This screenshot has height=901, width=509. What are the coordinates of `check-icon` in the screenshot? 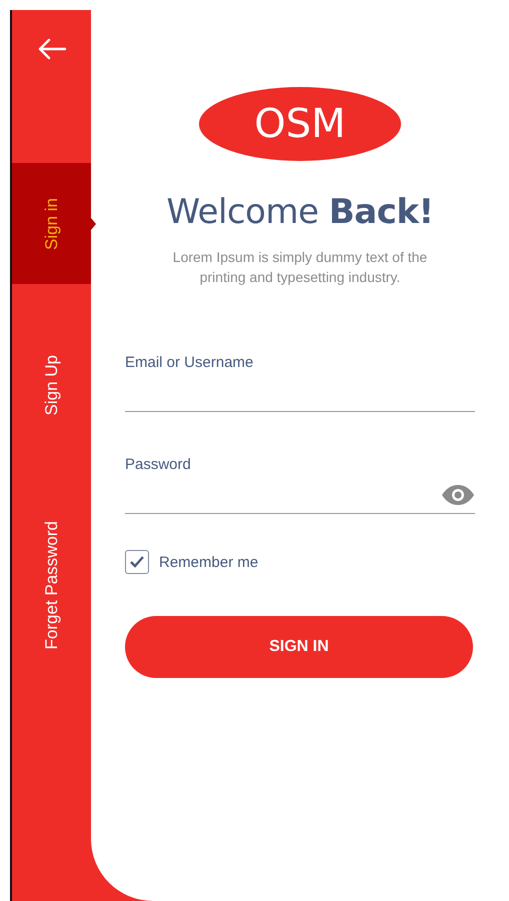 It's located at (137, 562).